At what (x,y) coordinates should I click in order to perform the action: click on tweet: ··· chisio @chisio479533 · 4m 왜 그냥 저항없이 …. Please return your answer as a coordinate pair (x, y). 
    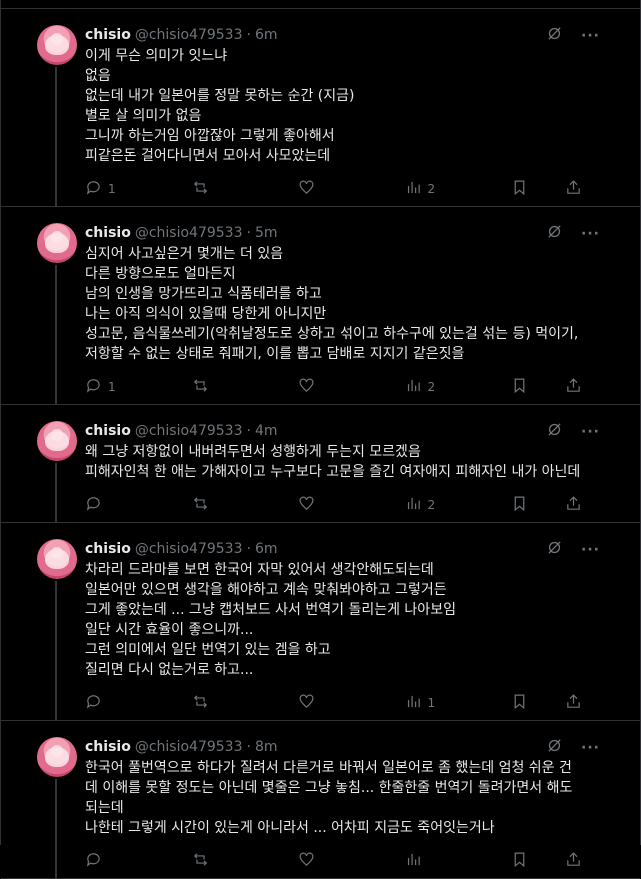
    Looking at the image, I should click on (320, 464).